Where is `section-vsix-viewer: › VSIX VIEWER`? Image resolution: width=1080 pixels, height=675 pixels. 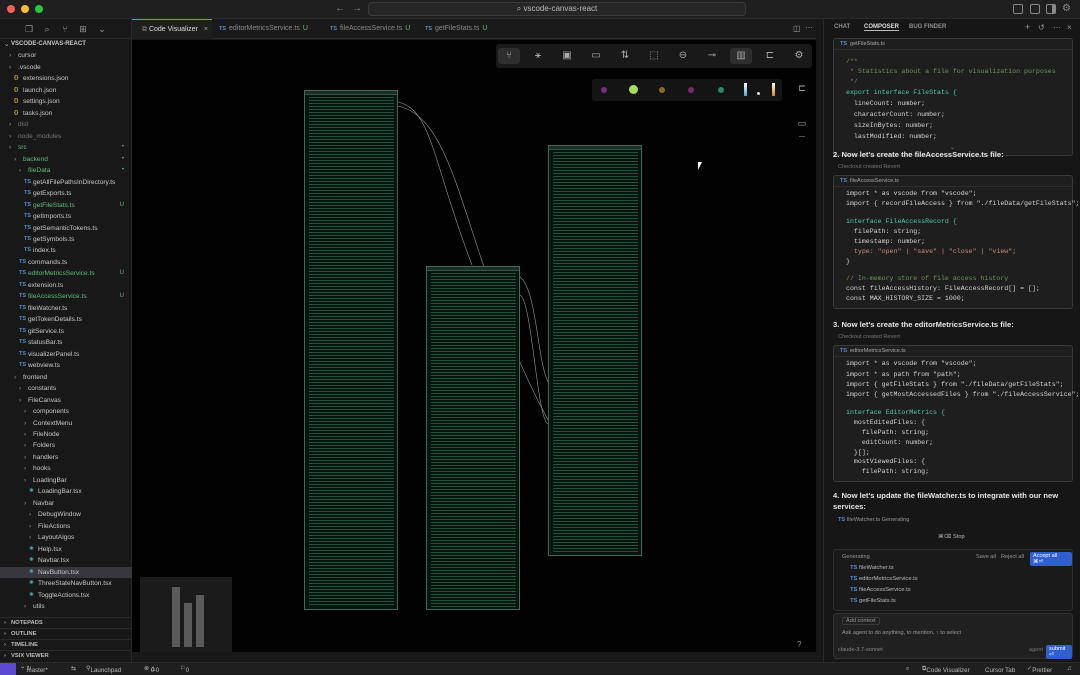 section-vsix-viewer: › VSIX VIEWER is located at coordinates (66, 655).